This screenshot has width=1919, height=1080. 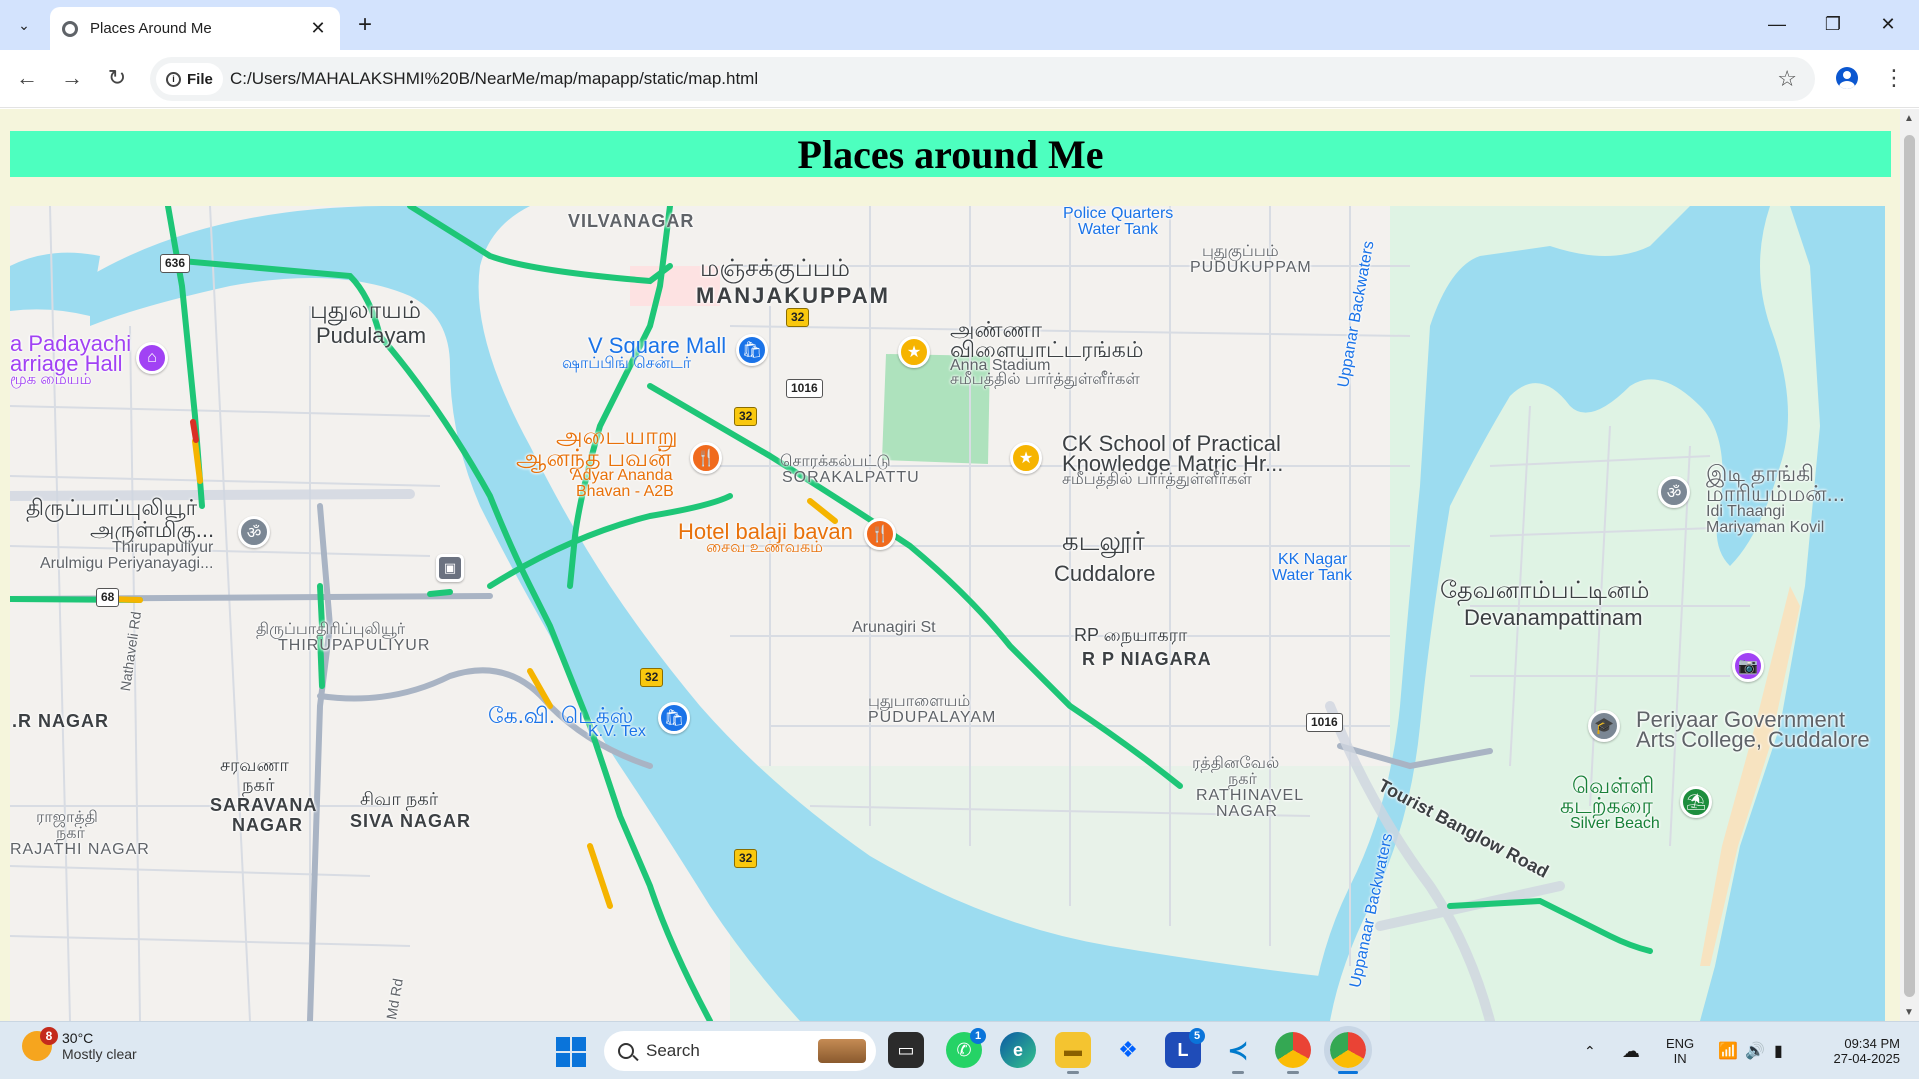 I want to click on page-scrollbar: ▲ ▼, so click(x=1909, y=565).